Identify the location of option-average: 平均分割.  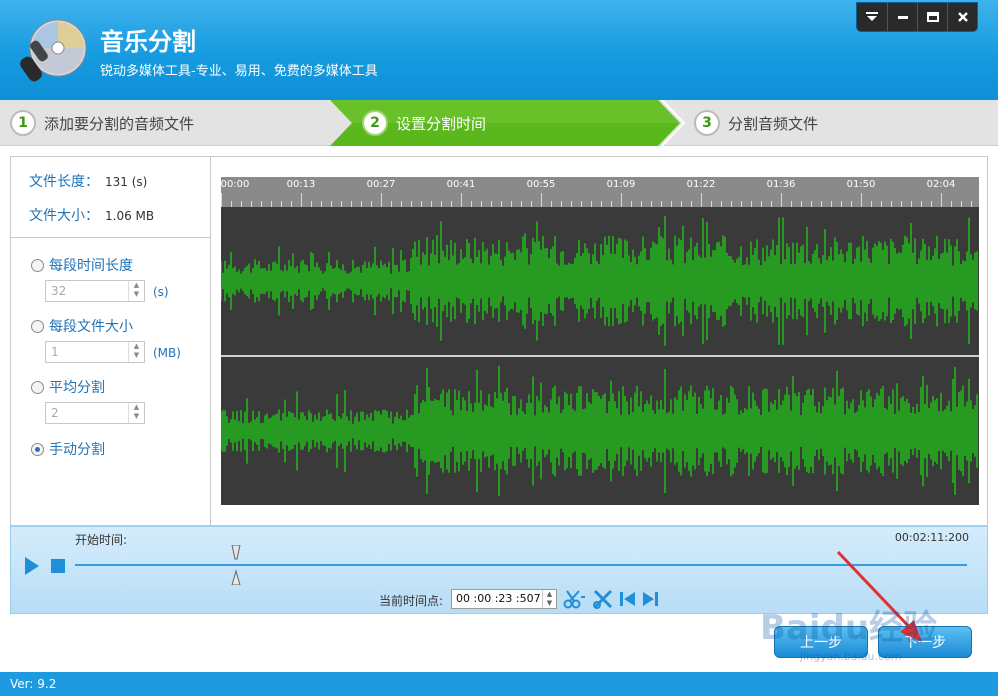
(68, 387).